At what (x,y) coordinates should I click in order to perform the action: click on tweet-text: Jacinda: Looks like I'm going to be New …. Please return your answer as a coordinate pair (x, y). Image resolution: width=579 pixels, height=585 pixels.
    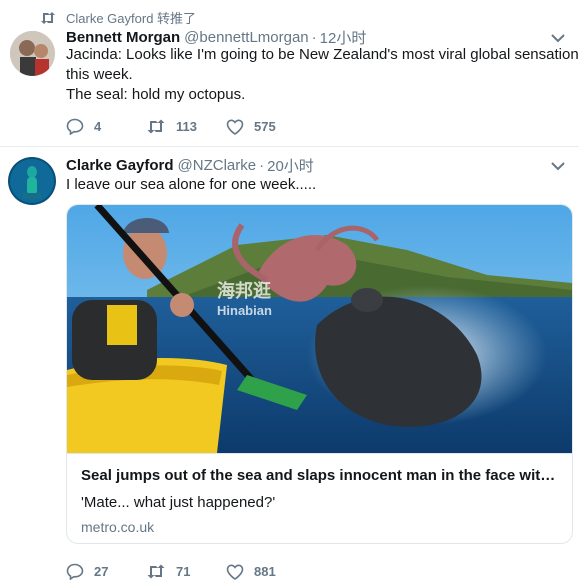
    Looking at the image, I should click on (322, 75).